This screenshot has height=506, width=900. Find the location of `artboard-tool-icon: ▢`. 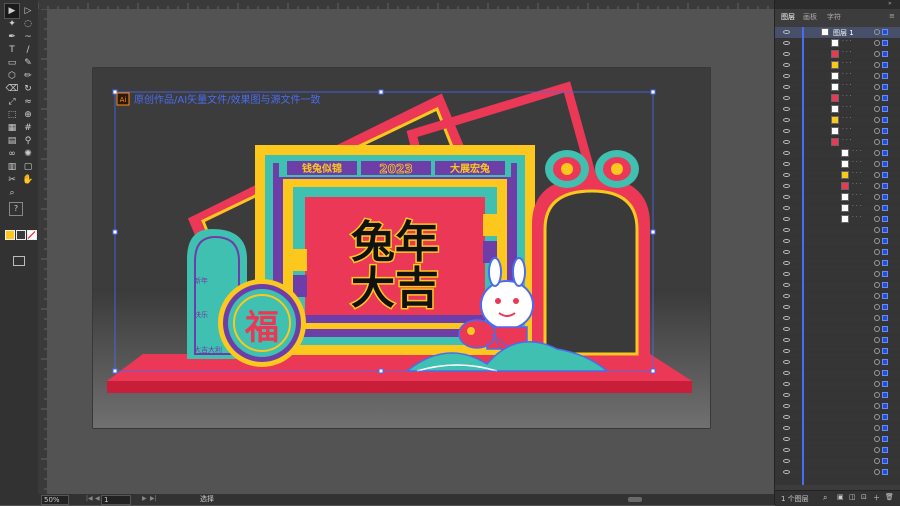

artboard-tool-icon: ▢ is located at coordinates (28, 167).